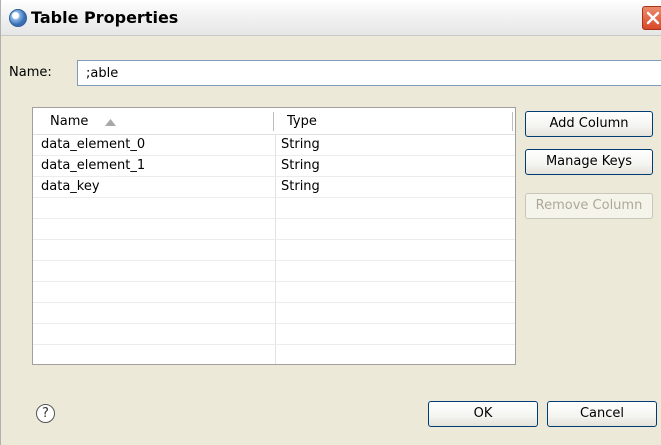 The height and width of the screenshot is (445, 661). Describe the element at coordinates (110, 122) in the screenshot. I see `sort-ascending-icon` at that location.